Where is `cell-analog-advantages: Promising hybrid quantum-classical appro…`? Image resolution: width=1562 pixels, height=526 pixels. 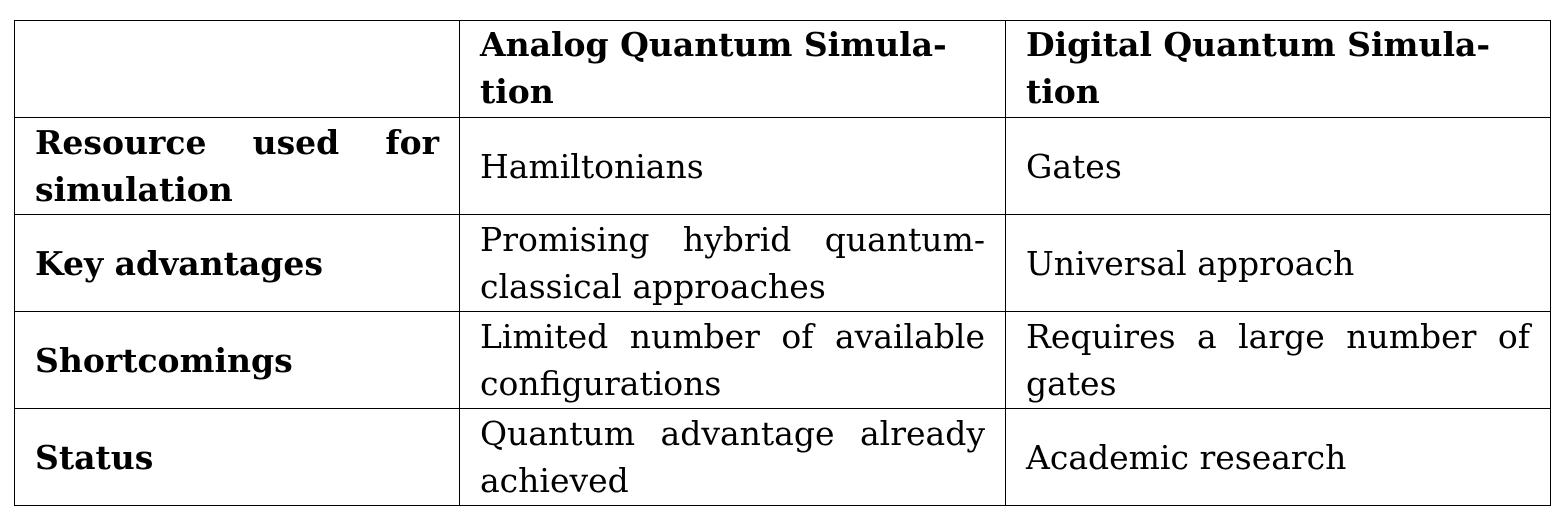 cell-analog-advantages: Promising hybrid quantum-classical appro… is located at coordinates (732, 263).